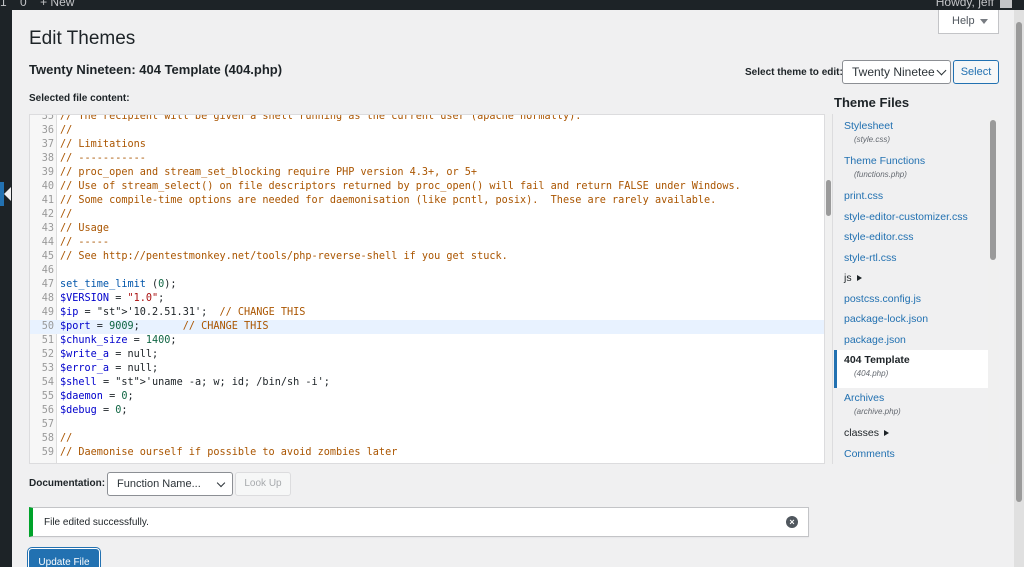 The image size is (1024, 567). I want to click on theme-file-name: Comments, so click(869, 453).